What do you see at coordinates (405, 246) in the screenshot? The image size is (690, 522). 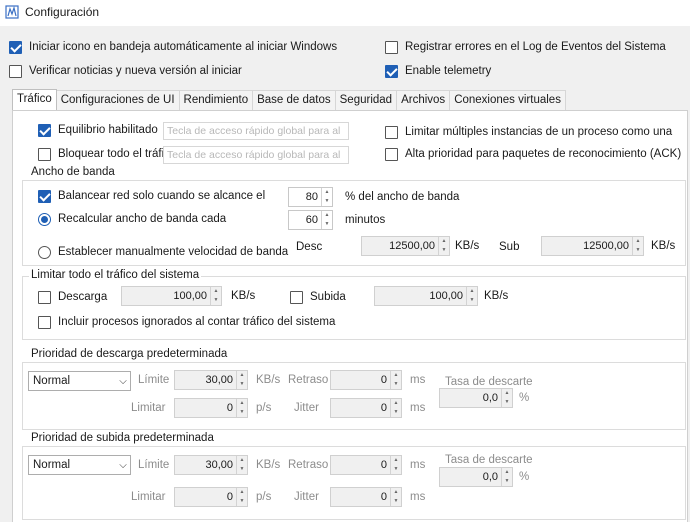 I see `desc-stepper: 12500,00 ▲ ▼` at bounding box center [405, 246].